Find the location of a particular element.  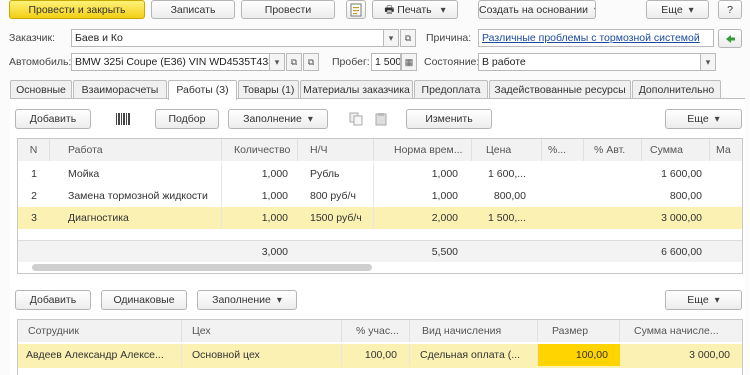

tab-works: Работы (3) is located at coordinates (202, 90).